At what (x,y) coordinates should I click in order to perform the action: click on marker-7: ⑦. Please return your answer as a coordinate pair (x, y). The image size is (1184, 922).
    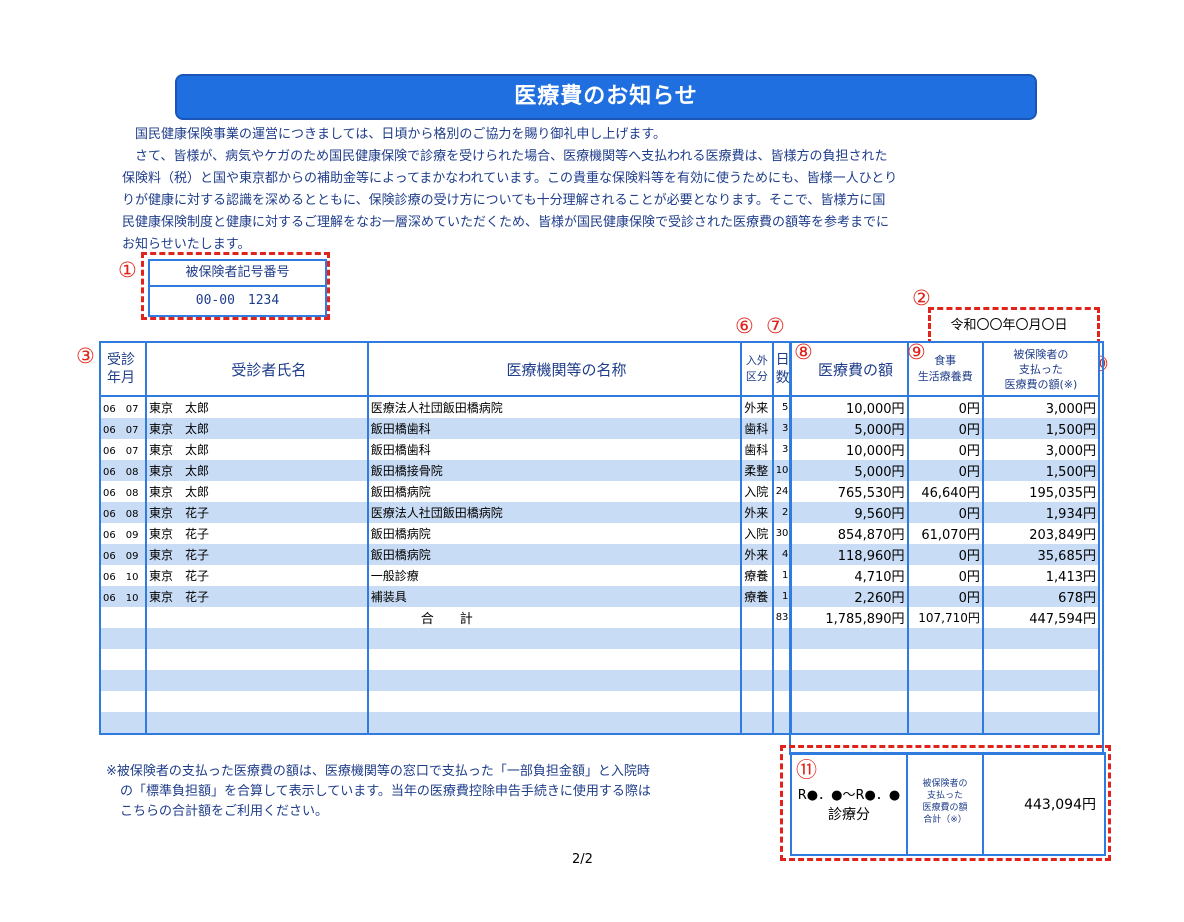
    Looking at the image, I should click on (775, 326).